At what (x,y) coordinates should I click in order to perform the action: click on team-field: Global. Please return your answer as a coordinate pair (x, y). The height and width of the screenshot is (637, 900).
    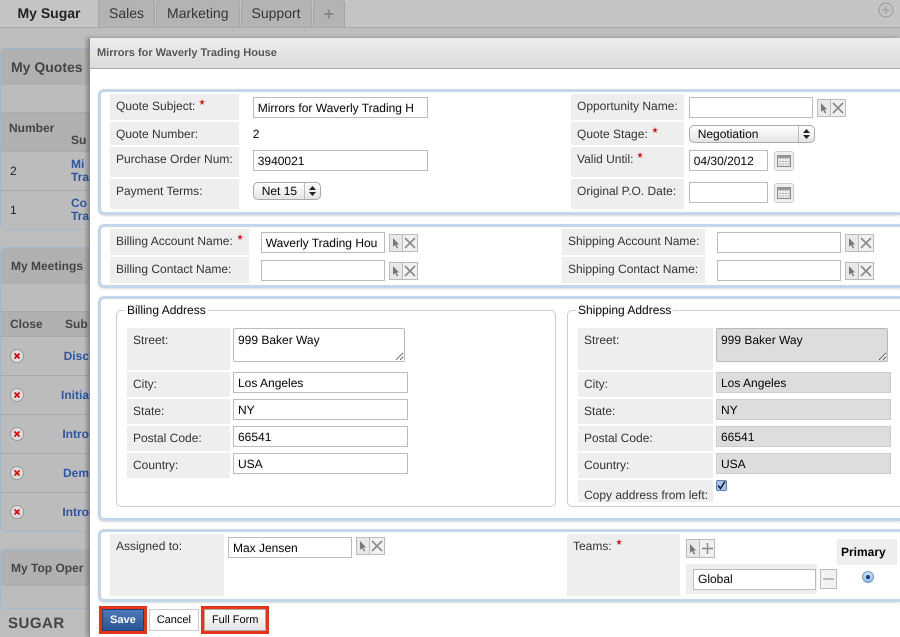
    Looking at the image, I should click on (754, 579).